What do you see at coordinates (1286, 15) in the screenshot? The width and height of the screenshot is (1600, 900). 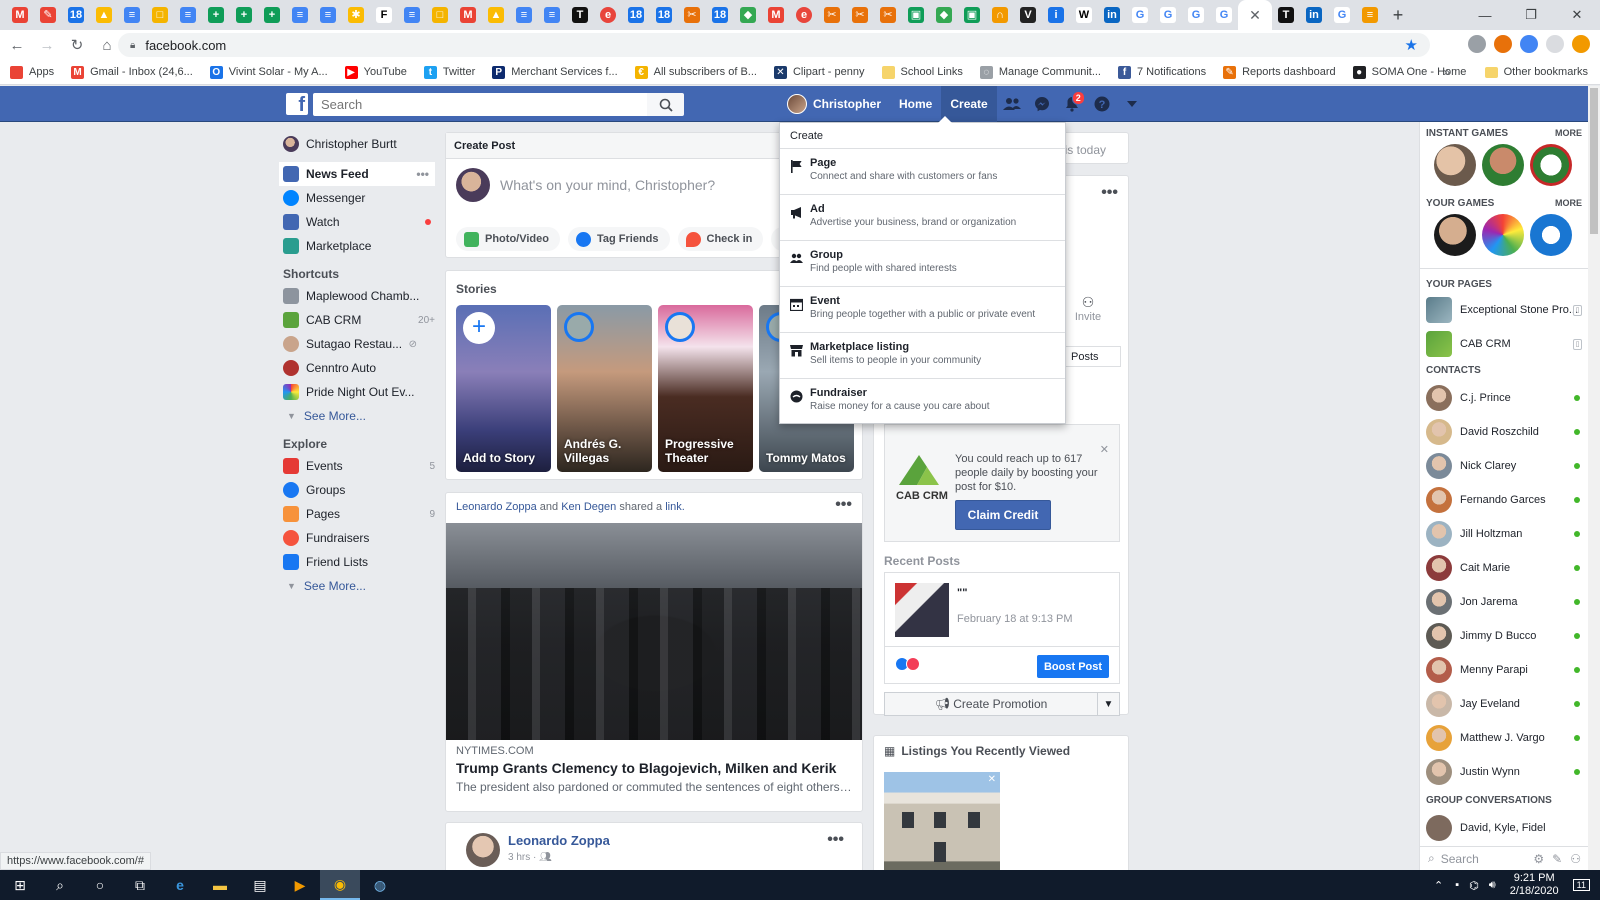 I see `tab-nyt-2: T` at bounding box center [1286, 15].